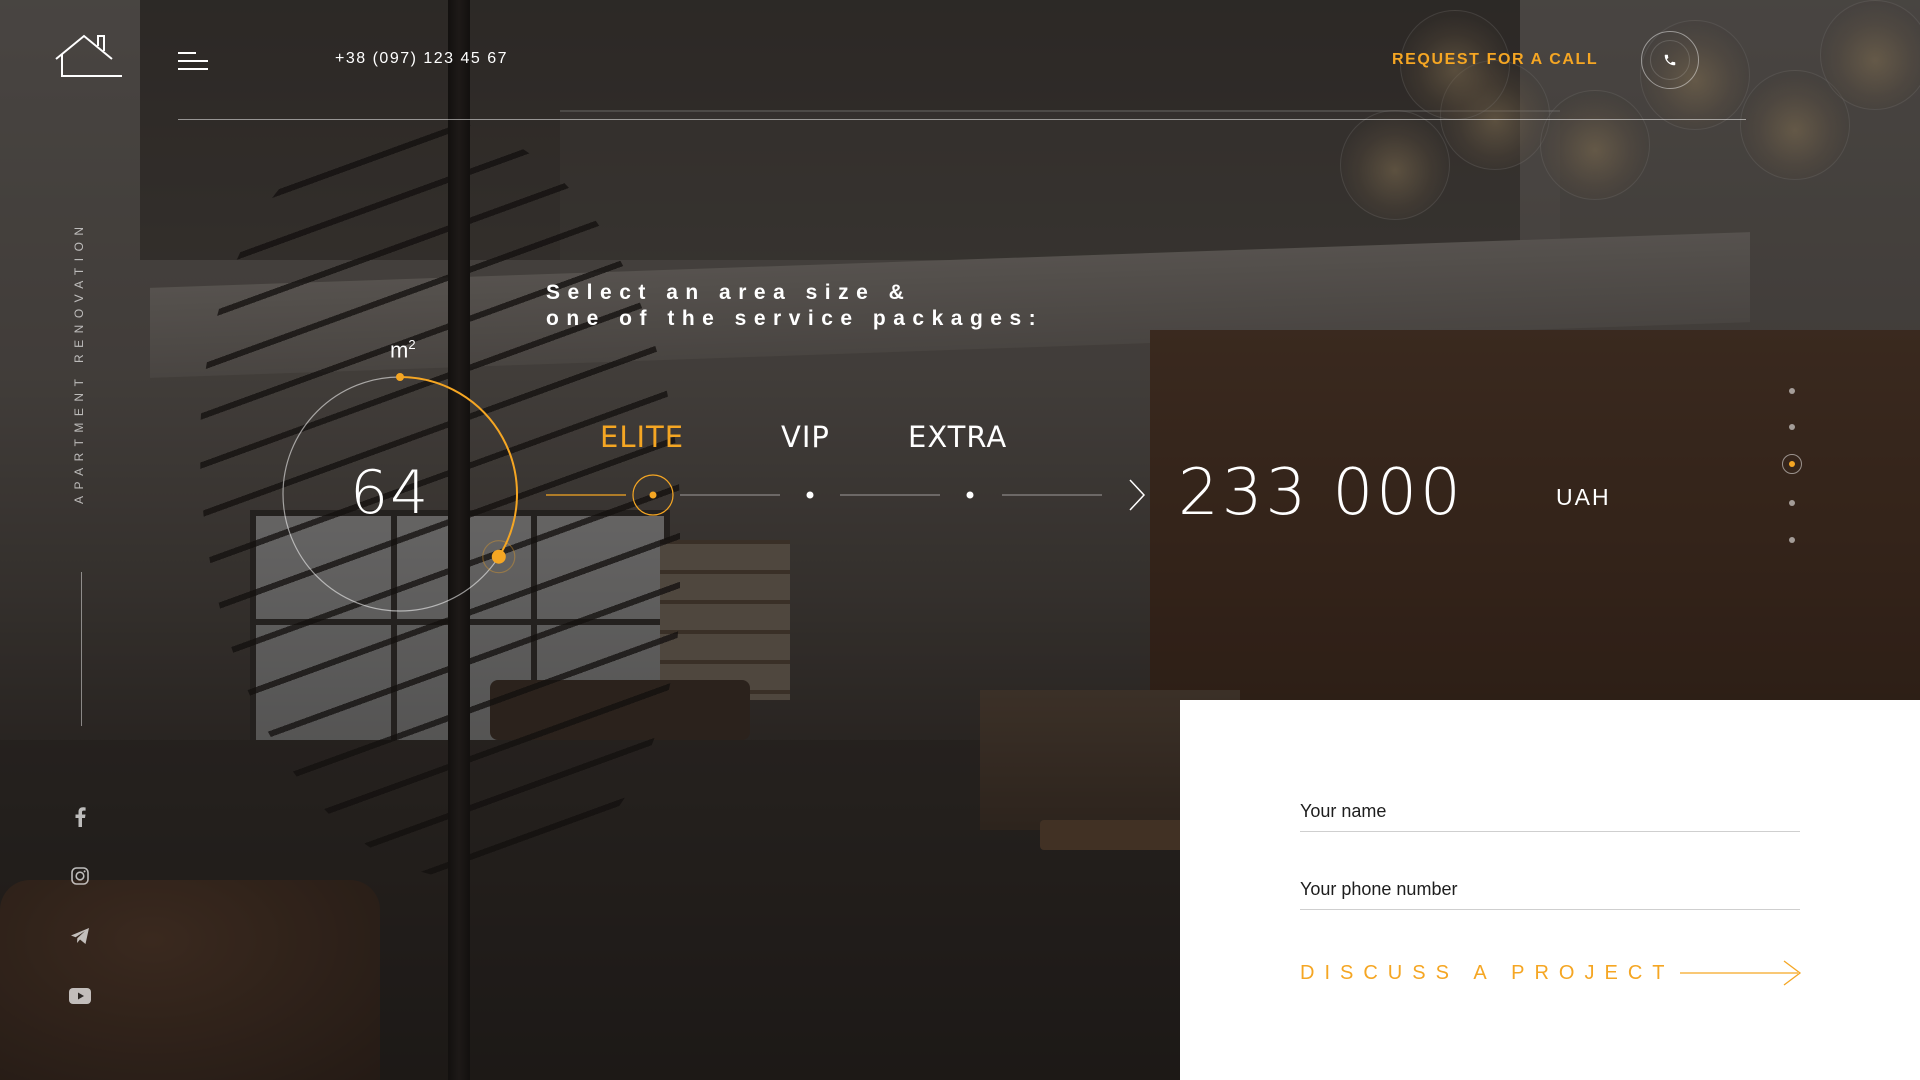  I want to click on call-button, so click(1670, 60).